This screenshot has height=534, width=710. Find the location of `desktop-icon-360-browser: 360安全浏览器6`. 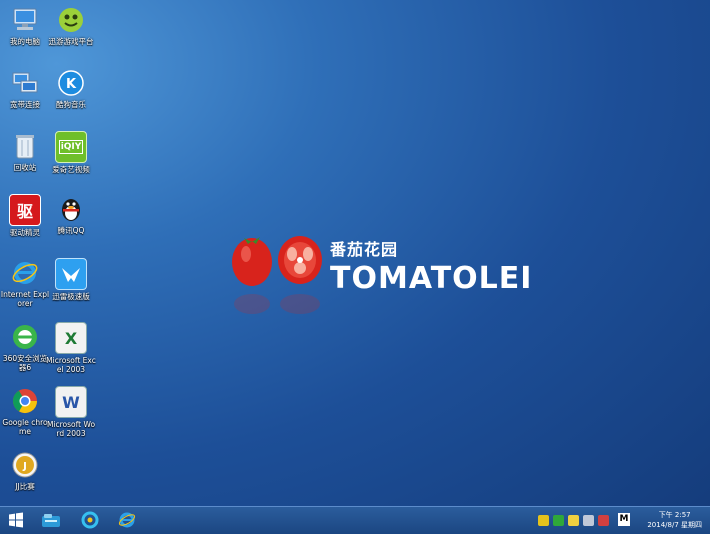

desktop-icon-360-browser: 360安全浏览器6 is located at coordinates (25, 347).